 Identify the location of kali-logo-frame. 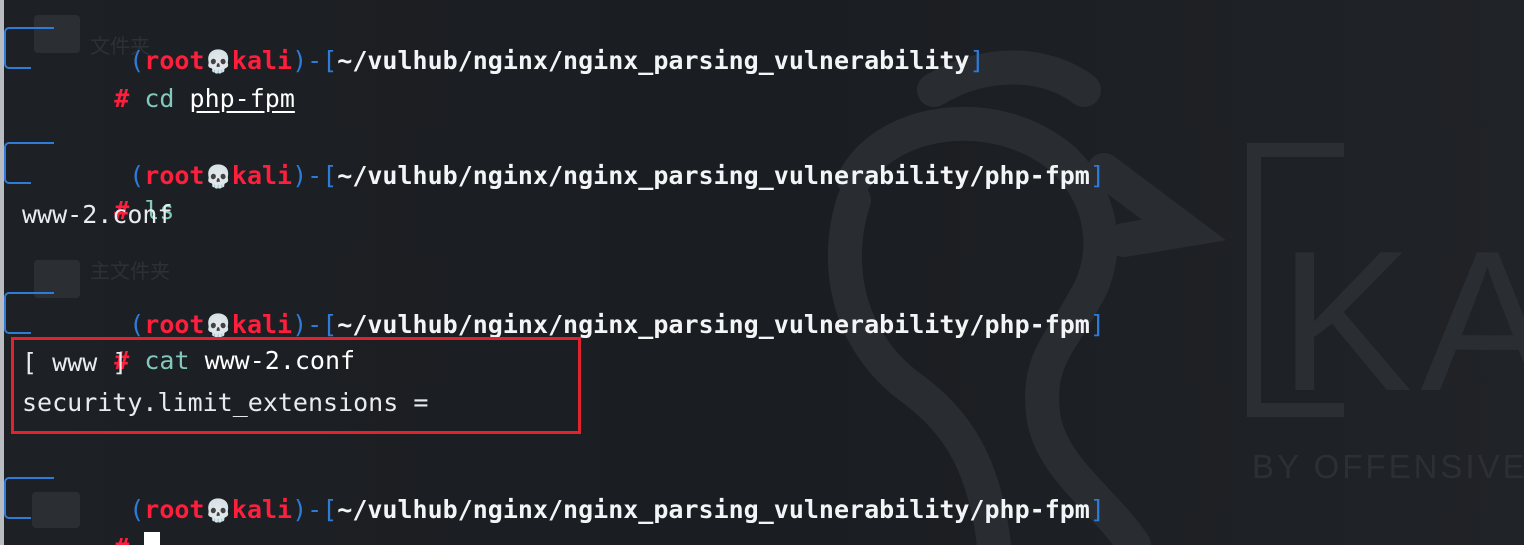
(1295, 280).